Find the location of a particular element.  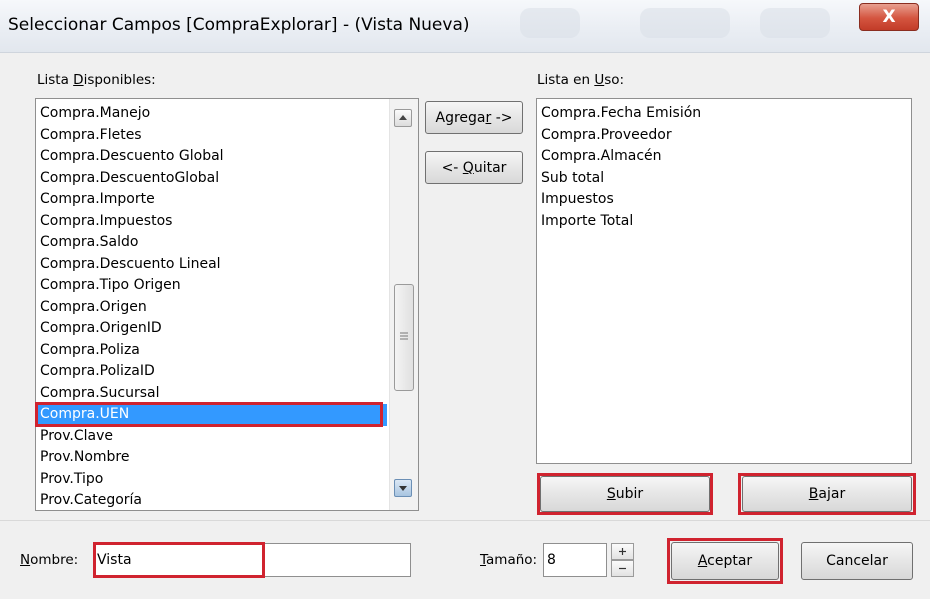

list-item: Compra.PolizaID is located at coordinates (211, 372).